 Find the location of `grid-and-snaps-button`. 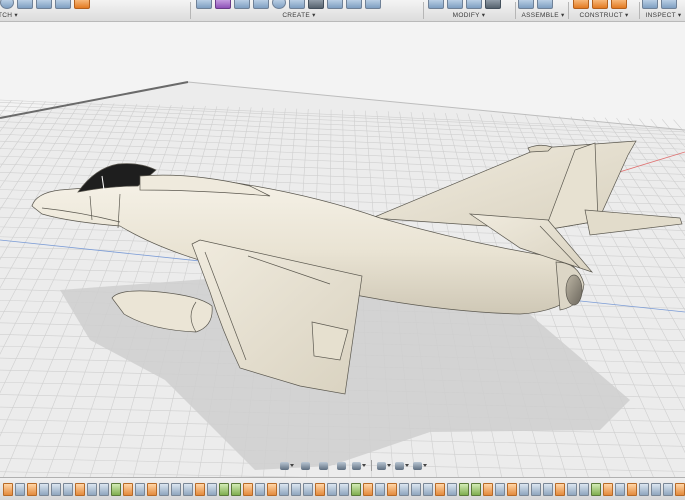

grid-and-snaps-button is located at coordinates (420, 465).